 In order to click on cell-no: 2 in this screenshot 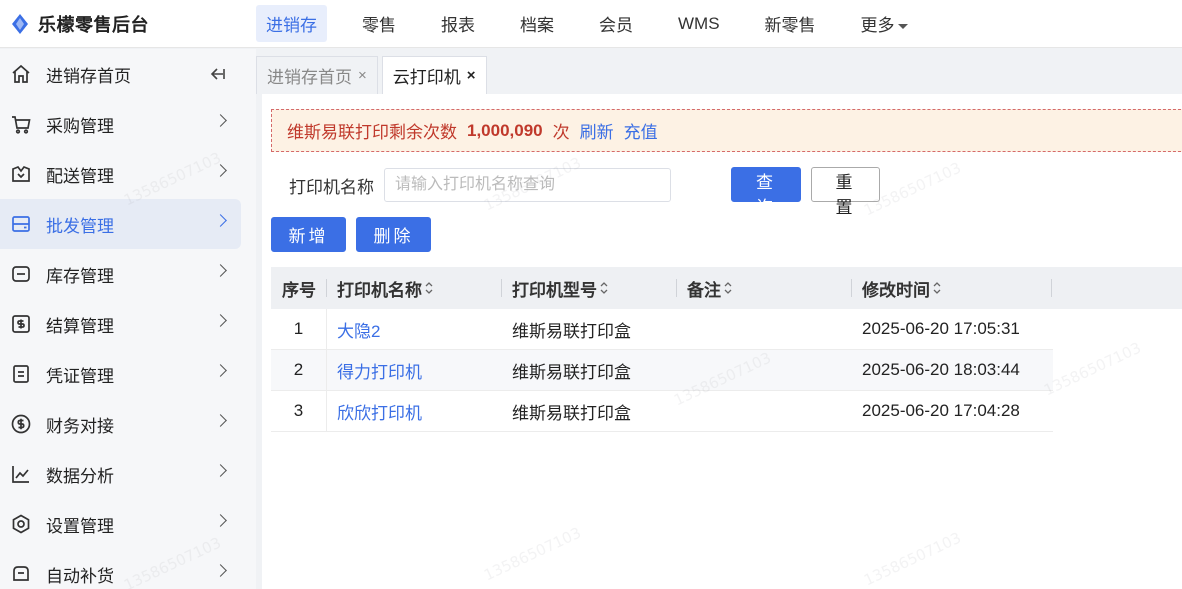, I will do `click(299, 370)`.